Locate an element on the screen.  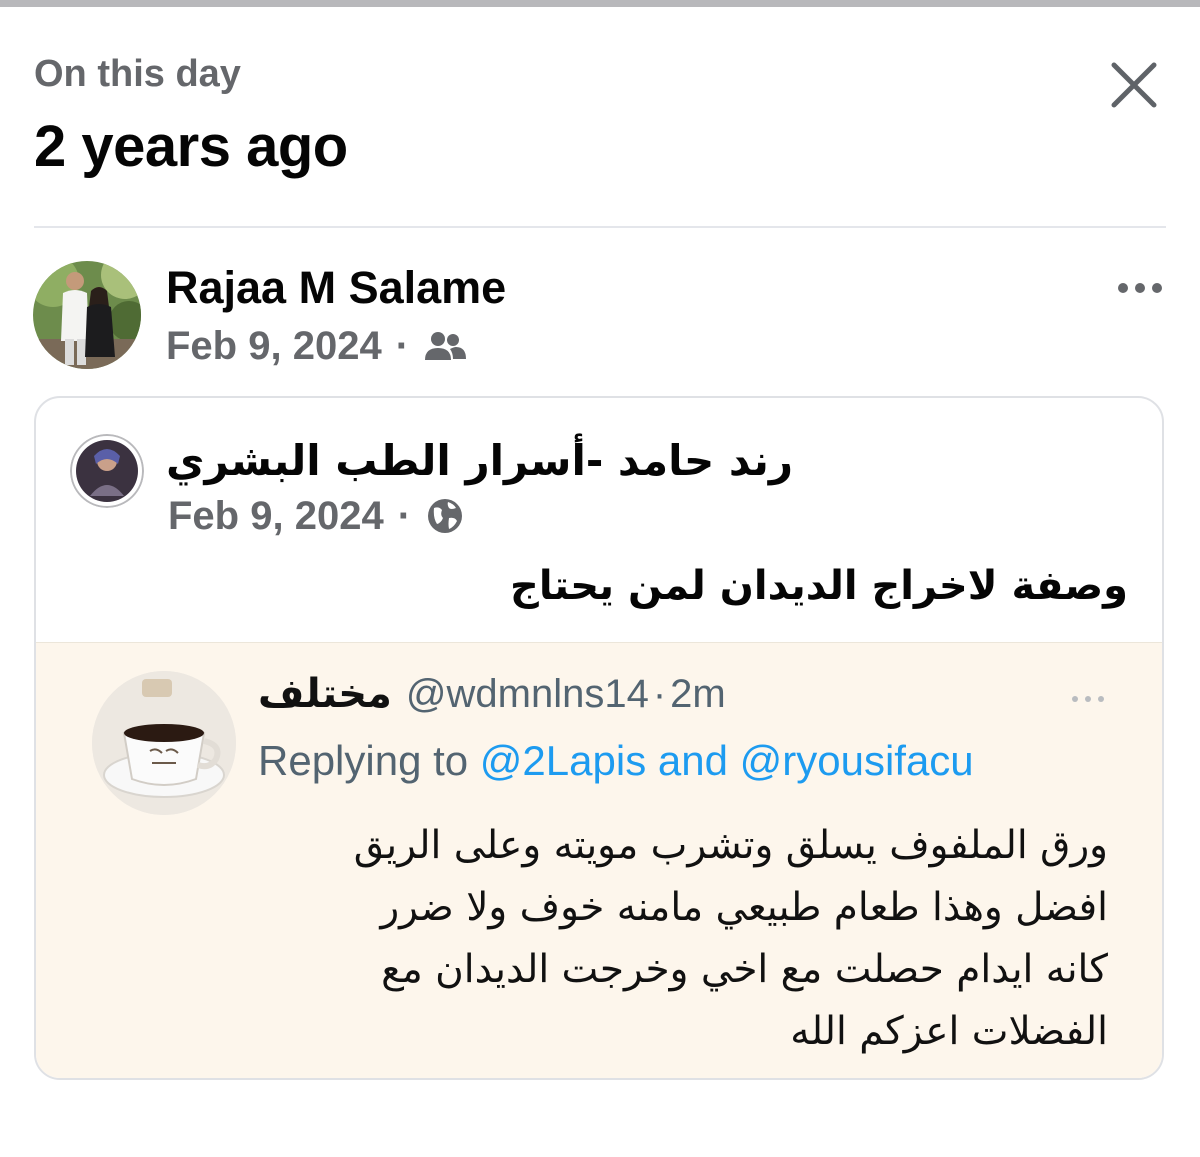
tweet-author-avatar is located at coordinates (164, 743).